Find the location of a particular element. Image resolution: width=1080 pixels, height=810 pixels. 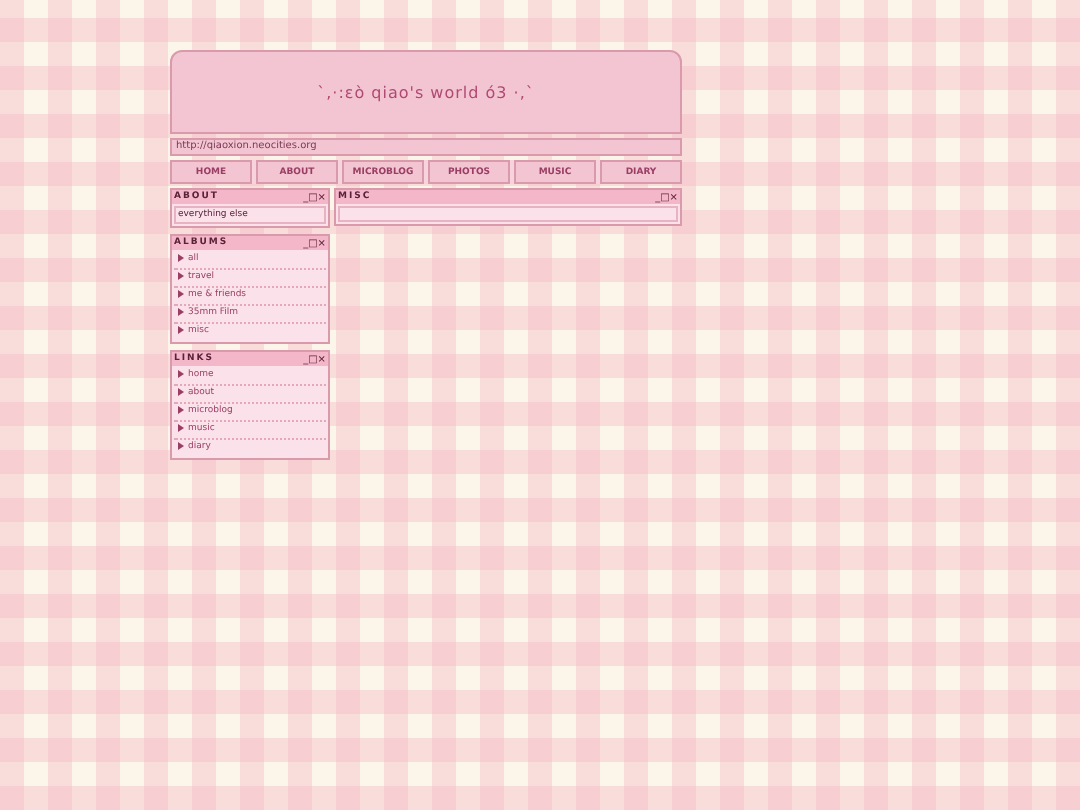

site-title: `,·:εò qiao's world ó3 ·,` is located at coordinates (426, 92).